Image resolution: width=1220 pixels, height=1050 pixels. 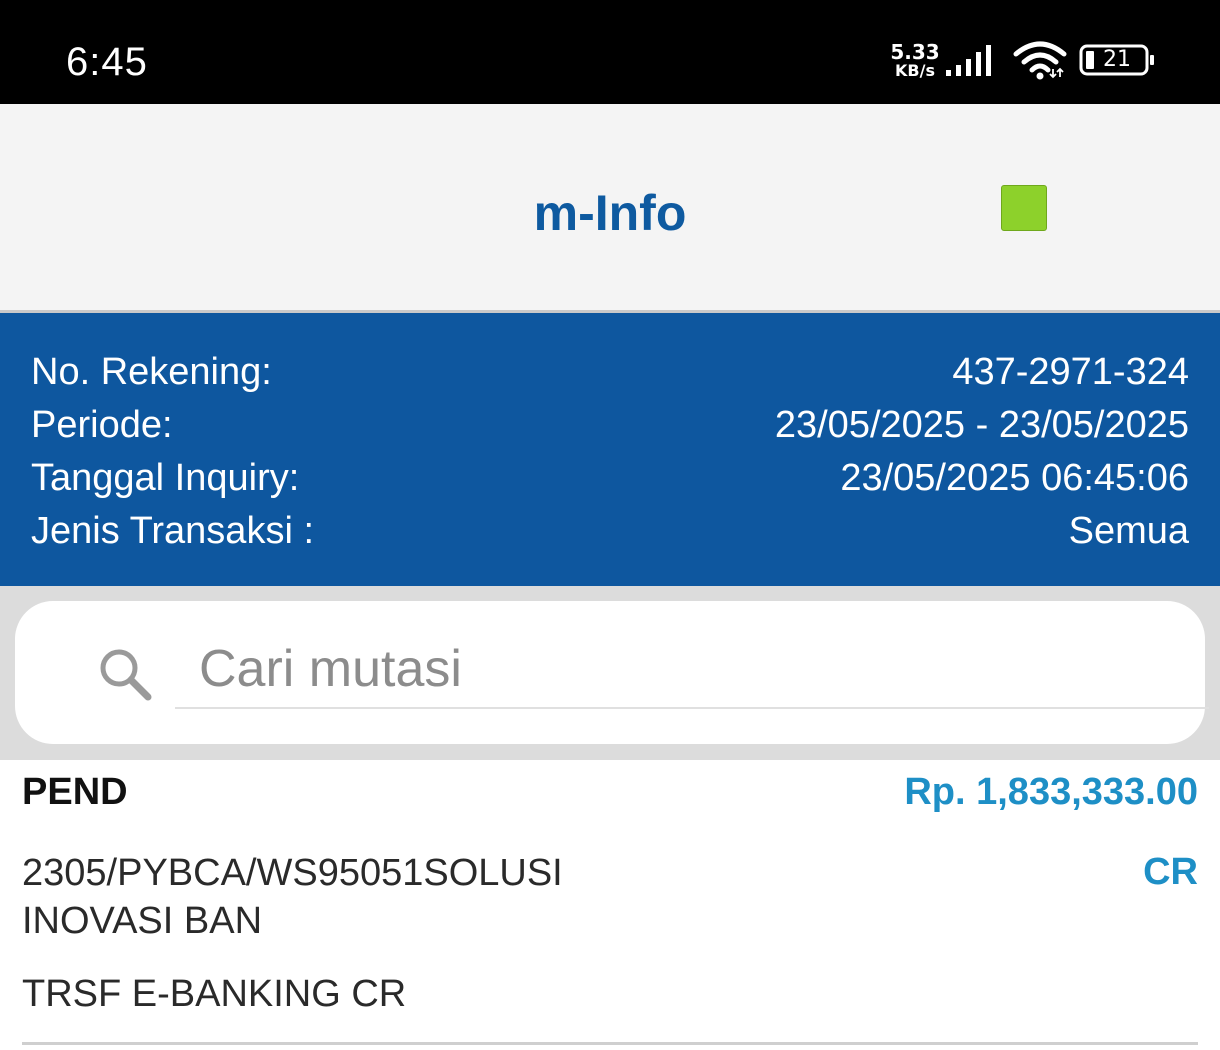 What do you see at coordinates (107, 62) in the screenshot?
I see `status-time: 6:45` at bounding box center [107, 62].